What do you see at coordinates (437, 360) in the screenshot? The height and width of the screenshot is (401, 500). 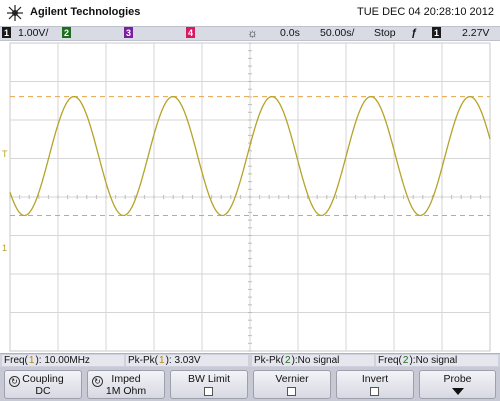 I see `meas-freq-ch2: Freq(2):No signal` at bounding box center [437, 360].